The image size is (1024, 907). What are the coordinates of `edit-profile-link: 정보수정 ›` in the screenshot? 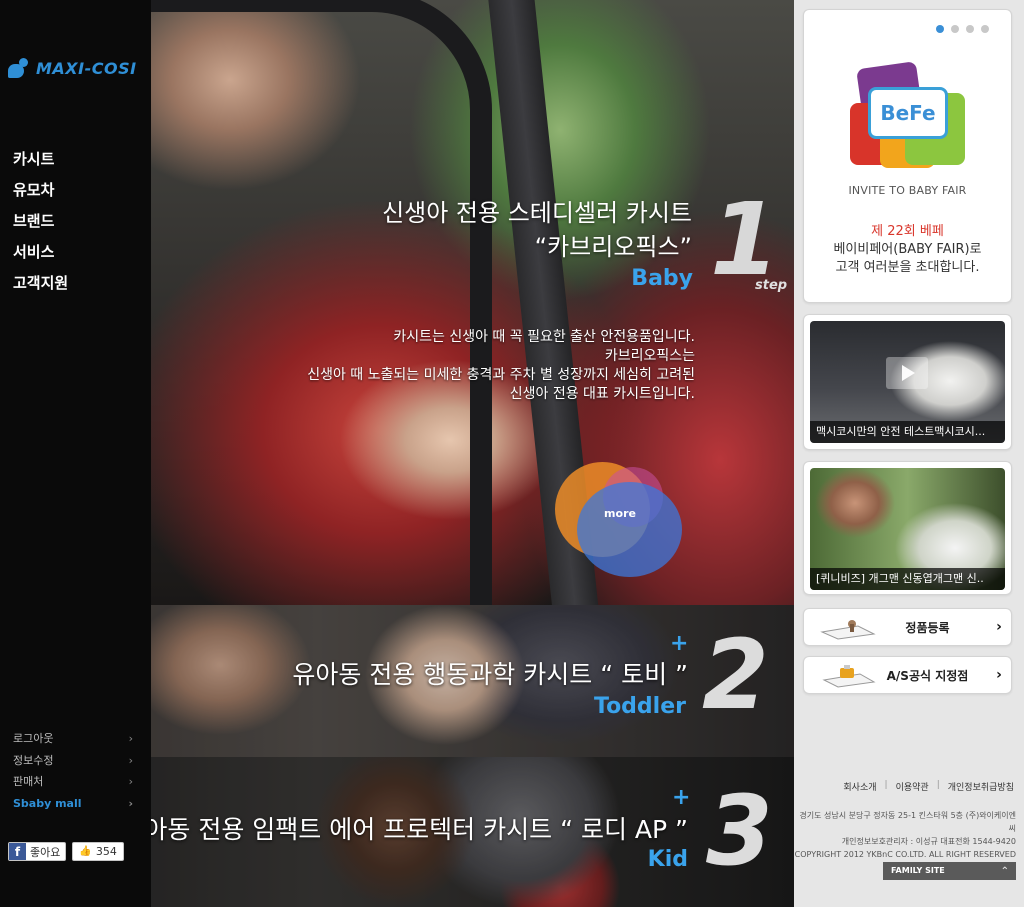 It's located at (73, 763).